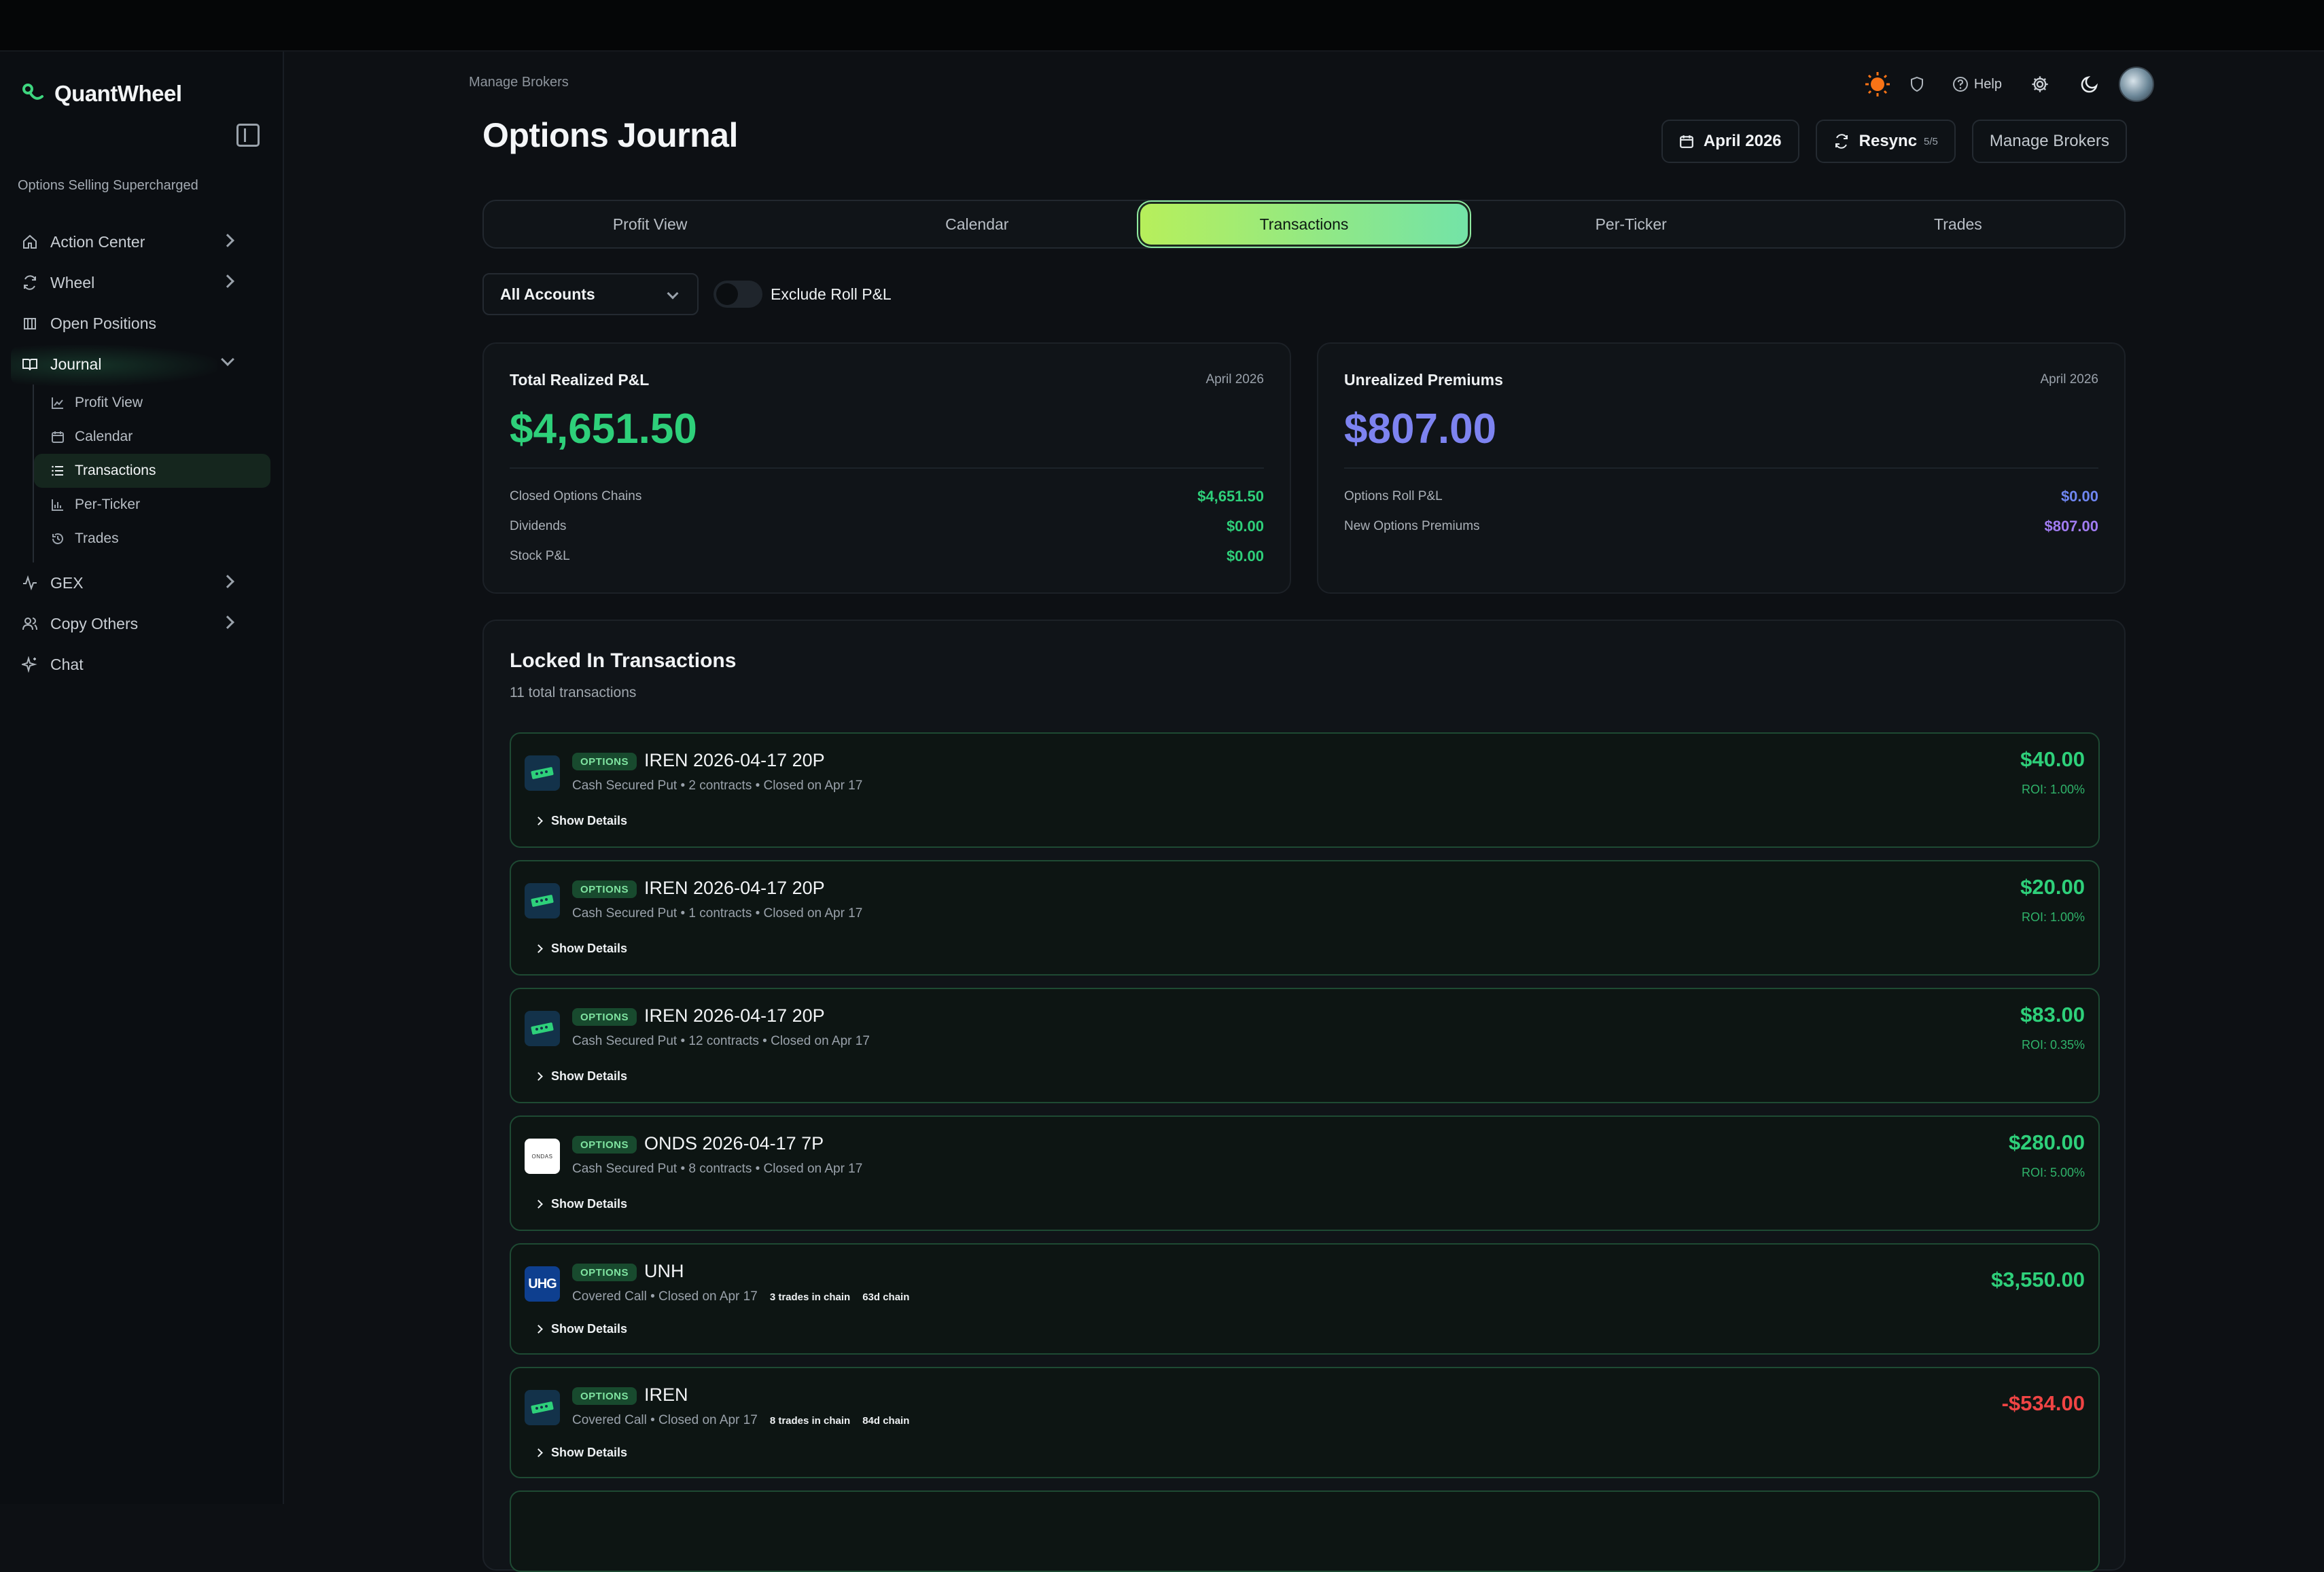  What do you see at coordinates (1686, 141) in the screenshot?
I see `calendar-icon` at bounding box center [1686, 141].